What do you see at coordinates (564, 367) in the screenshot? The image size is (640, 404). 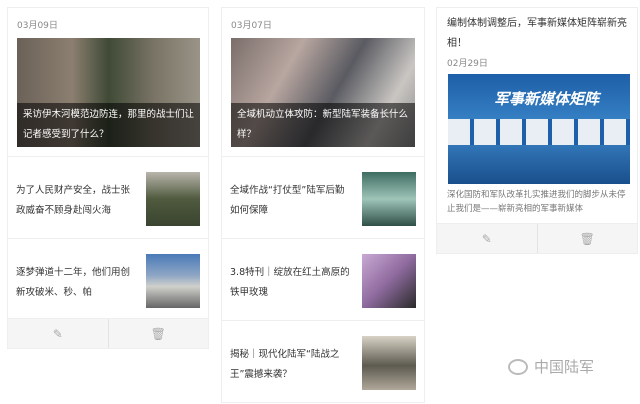 I see `watermark-text: 中国陆军` at bounding box center [564, 367].